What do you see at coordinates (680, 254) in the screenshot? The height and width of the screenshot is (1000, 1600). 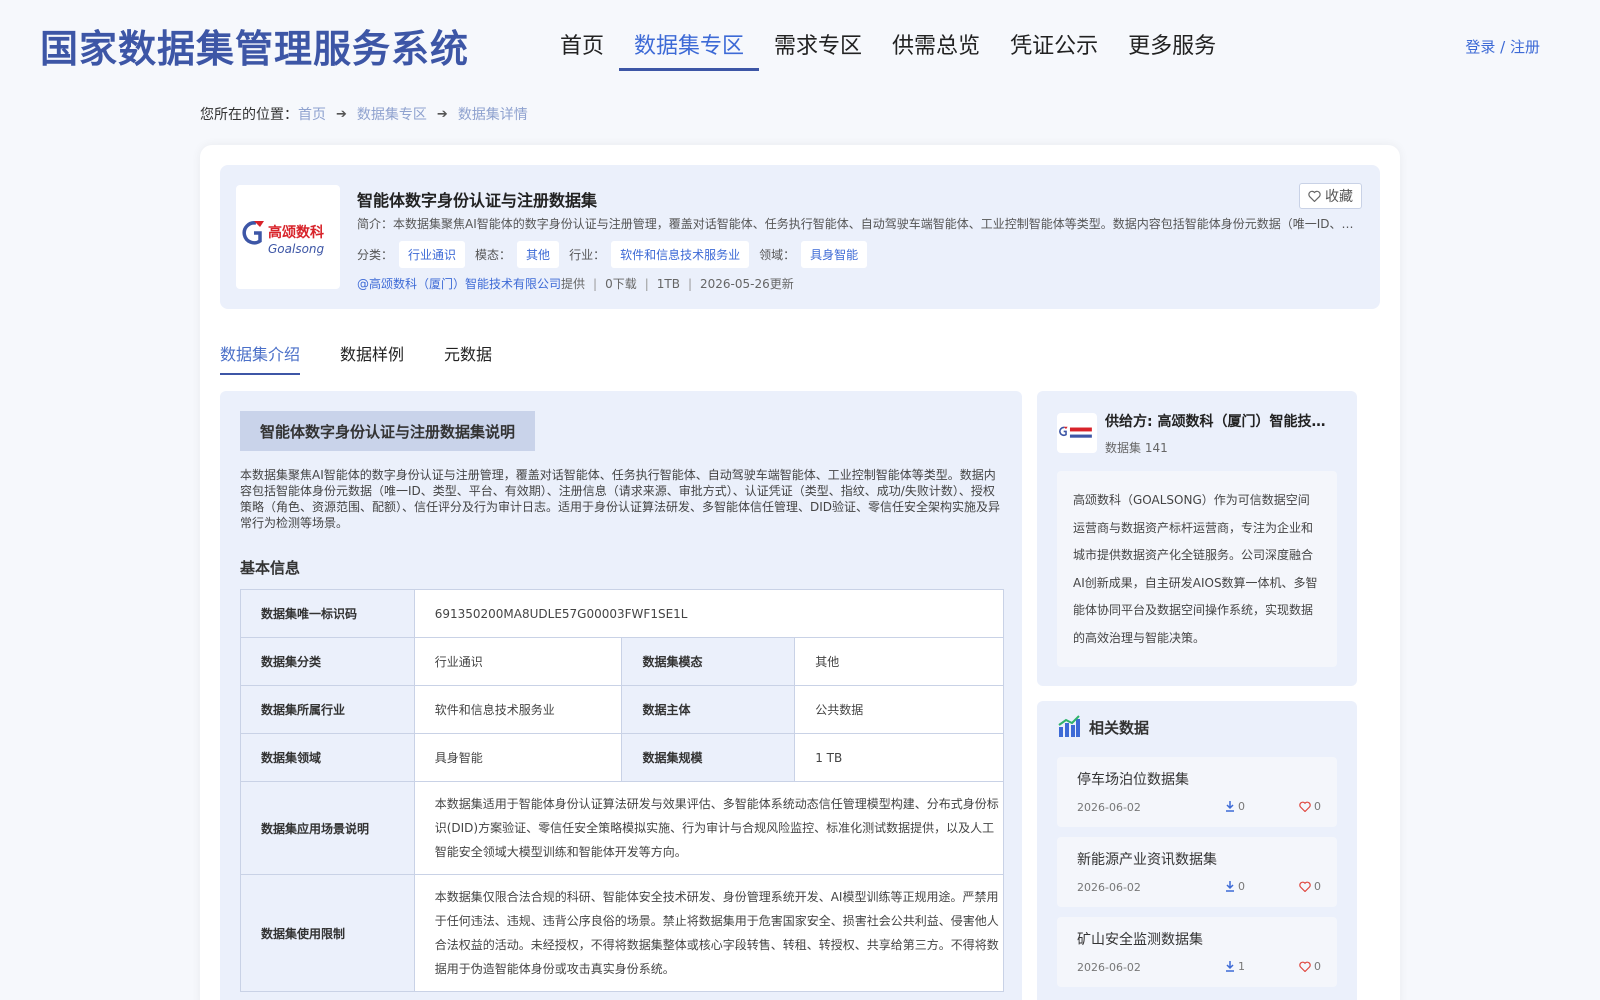 I see `tag-industry: 软件和信息技术服务业` at bounding box center [680, 254].